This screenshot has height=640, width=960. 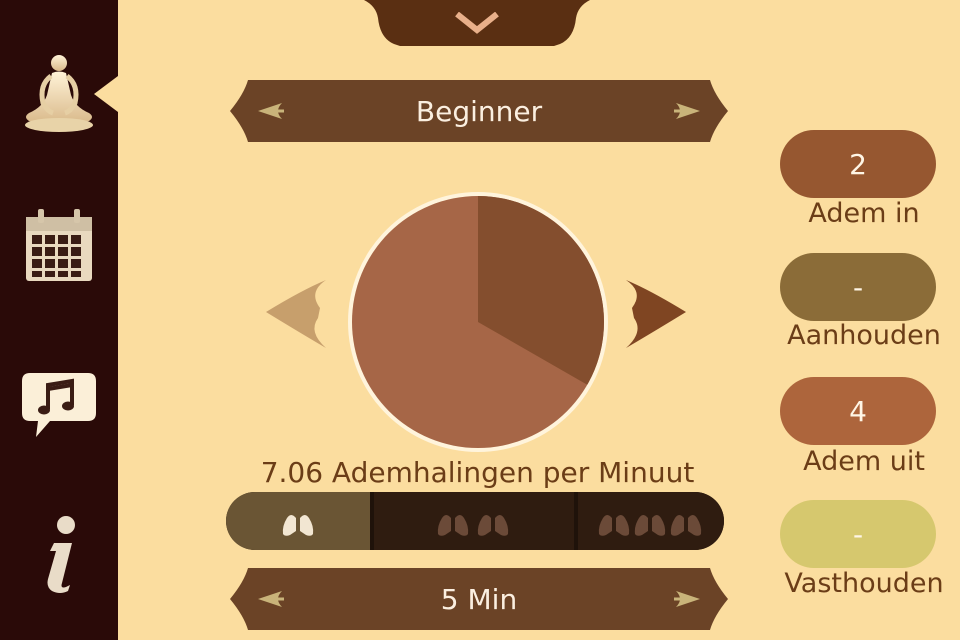 I want to click on difficulty-segmented-control, so click(x=475, y=521).